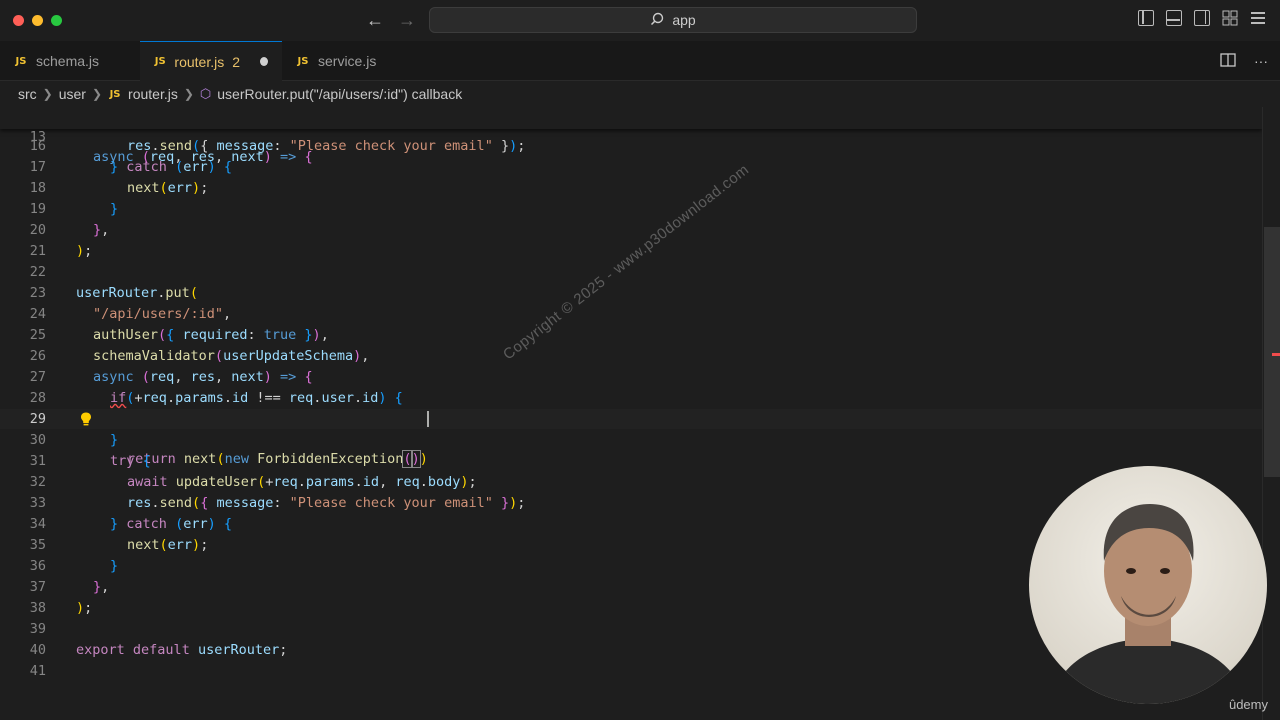 The height and width of the screenshot is (720, 1280). Describe the element at coordinates (199, 61) in the screenshot. I see `tab-label: router.js` at that location.